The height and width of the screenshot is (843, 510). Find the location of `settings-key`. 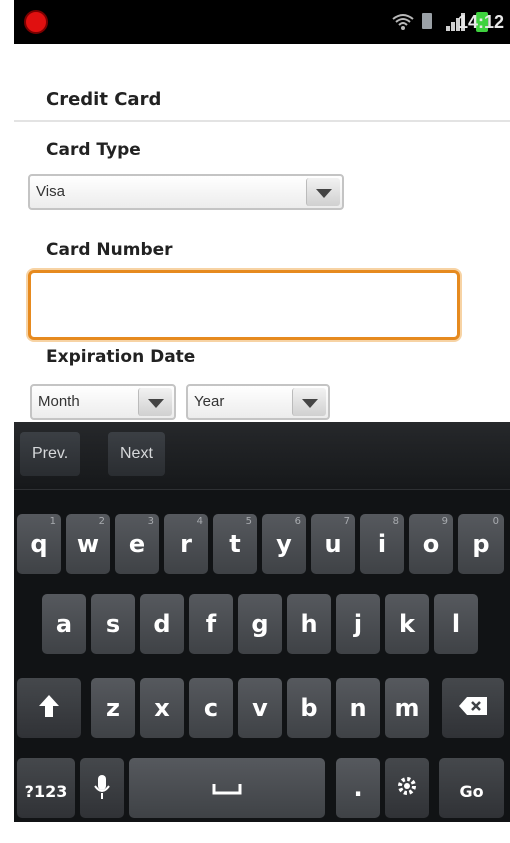

settings-key is located at coordinates (407, 788).